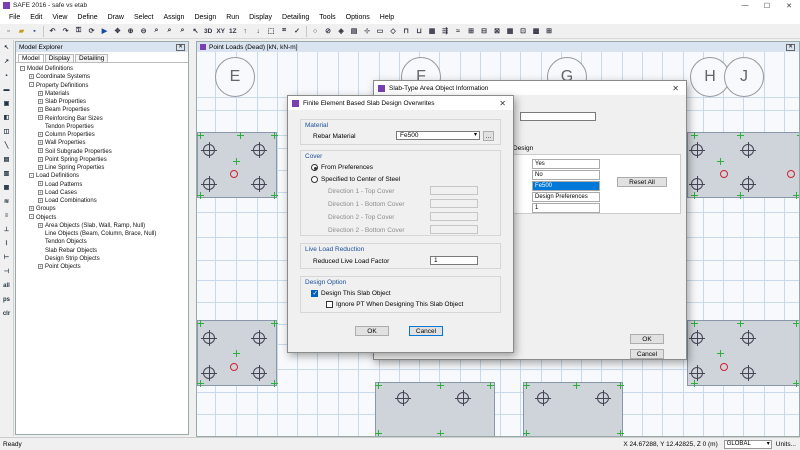 The image size is (800, 450). What do you see at coordinates (6, 313) in the screenshot?
I see `clear-selection-button: clr` at bounding box center [6, 313].